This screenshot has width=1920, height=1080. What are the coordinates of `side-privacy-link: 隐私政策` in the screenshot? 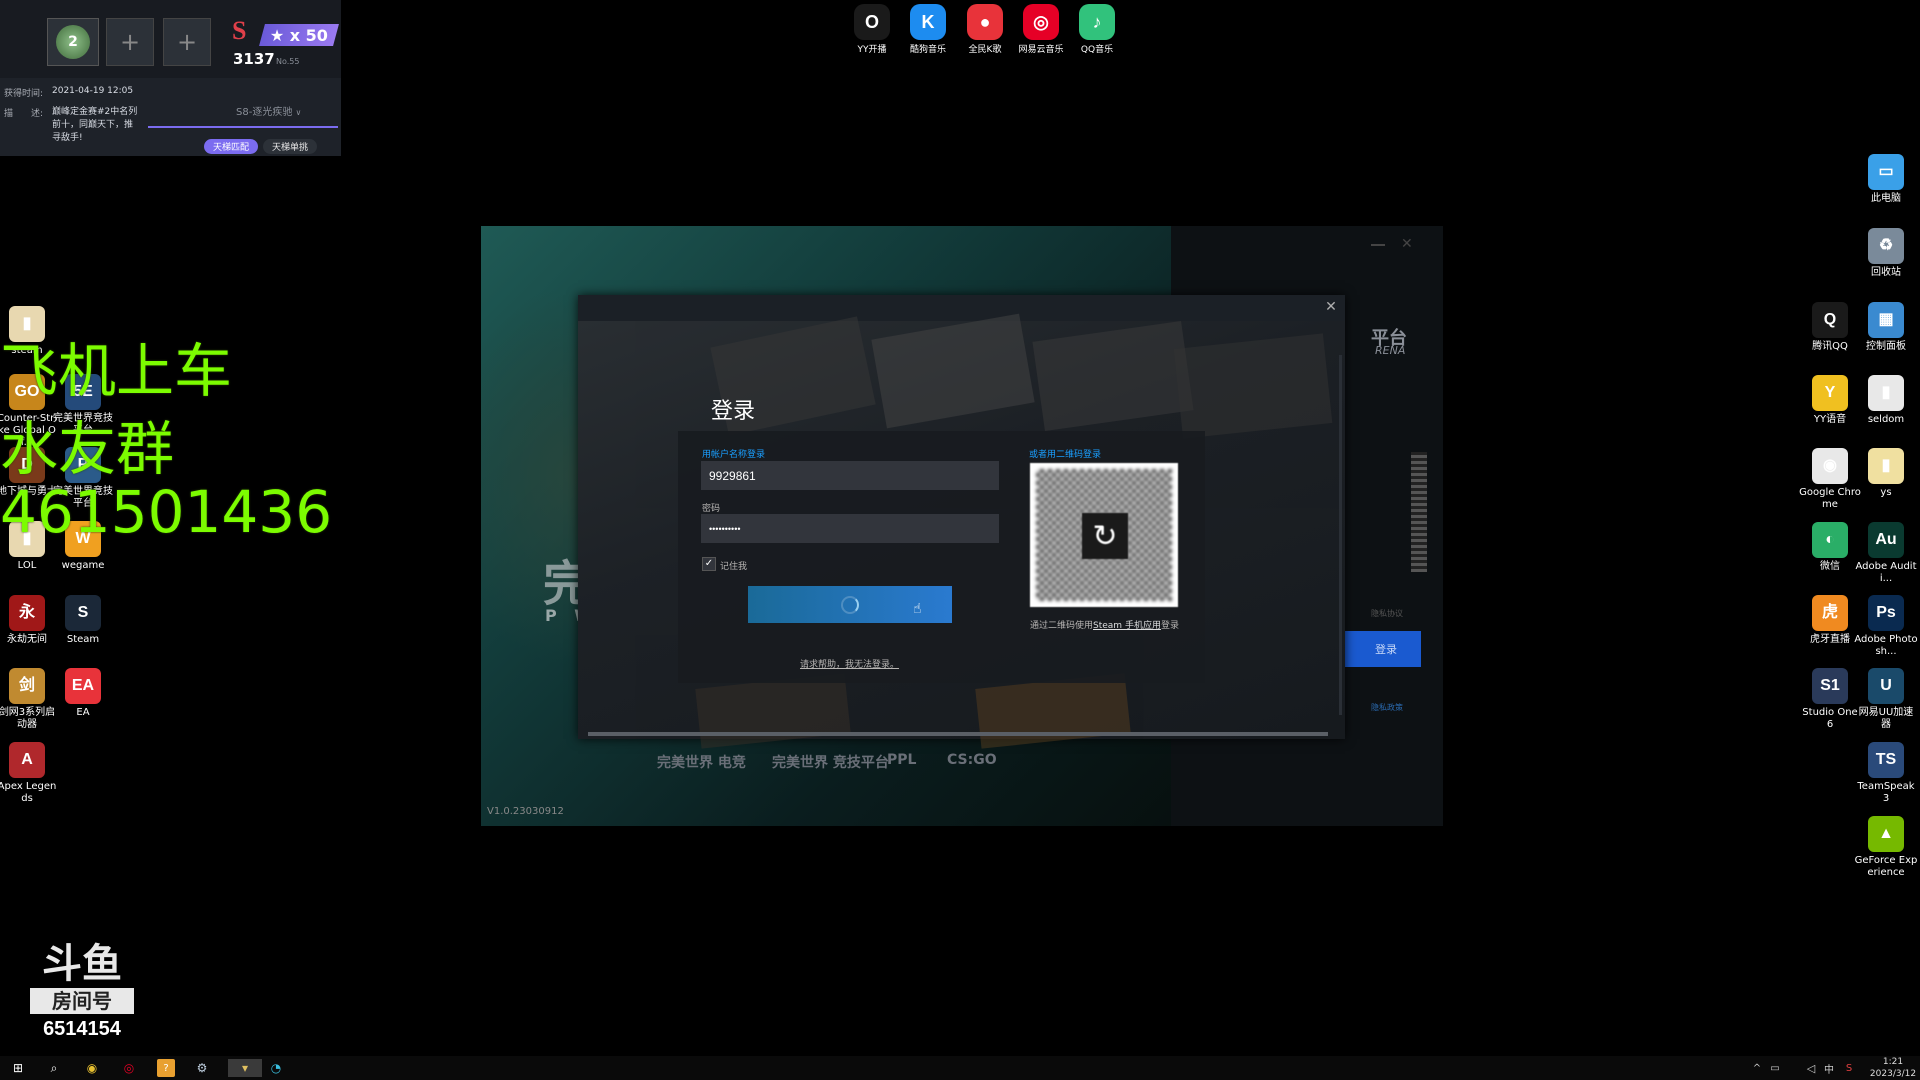 It's located at (1387, 707).